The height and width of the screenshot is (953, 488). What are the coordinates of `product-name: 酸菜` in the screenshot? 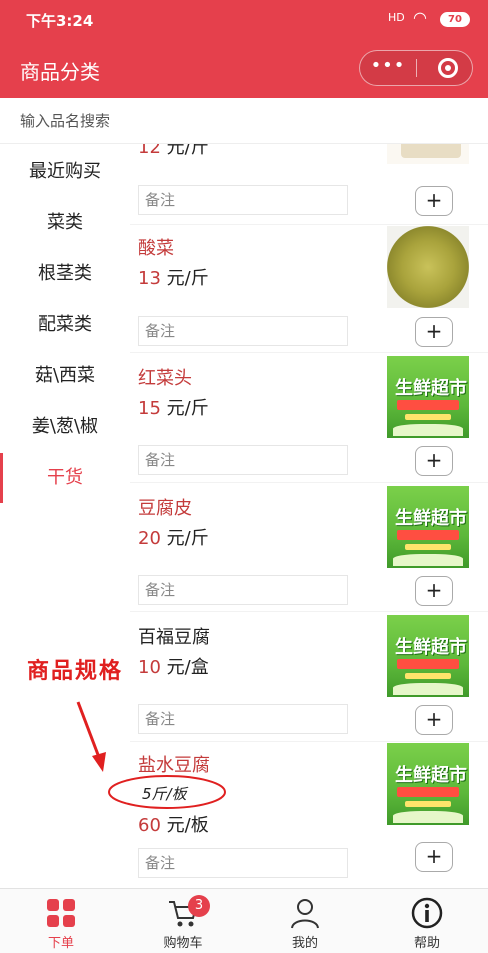 It's located at (156, 248).